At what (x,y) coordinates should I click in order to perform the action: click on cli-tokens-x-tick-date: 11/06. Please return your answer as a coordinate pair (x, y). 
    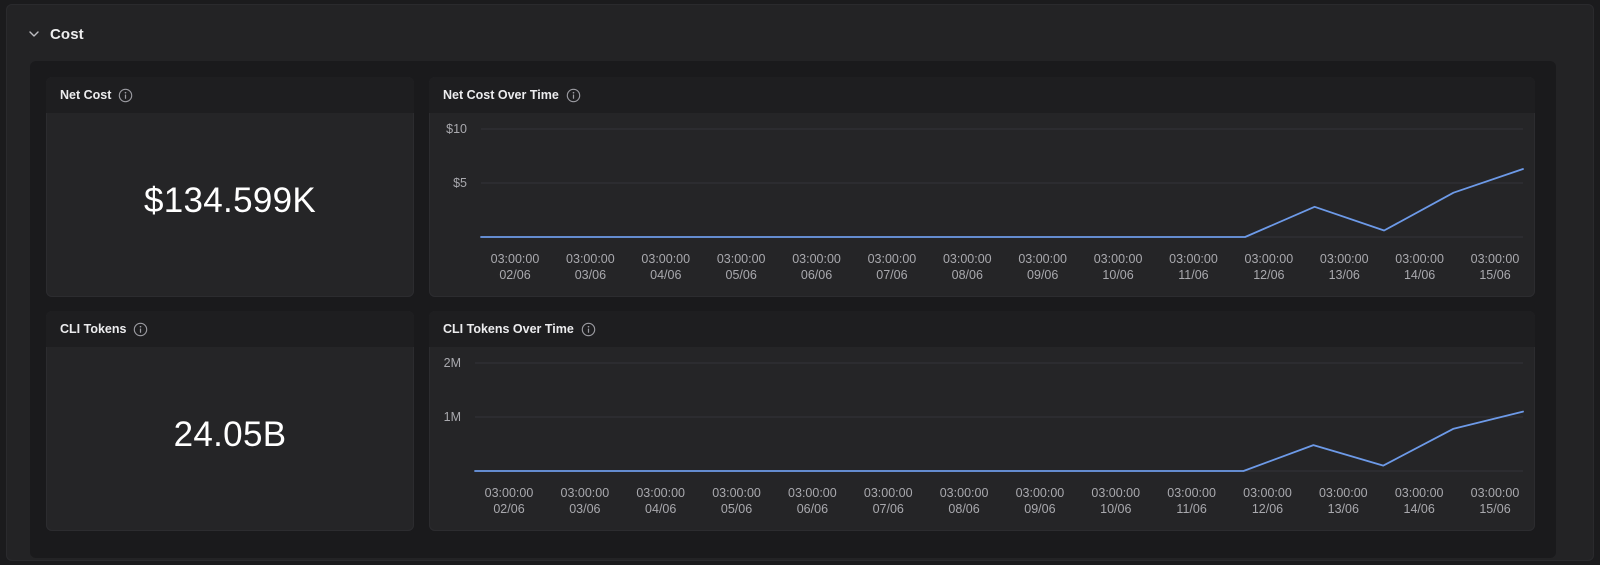
    Looking at the image, I should click on (1191, 509).